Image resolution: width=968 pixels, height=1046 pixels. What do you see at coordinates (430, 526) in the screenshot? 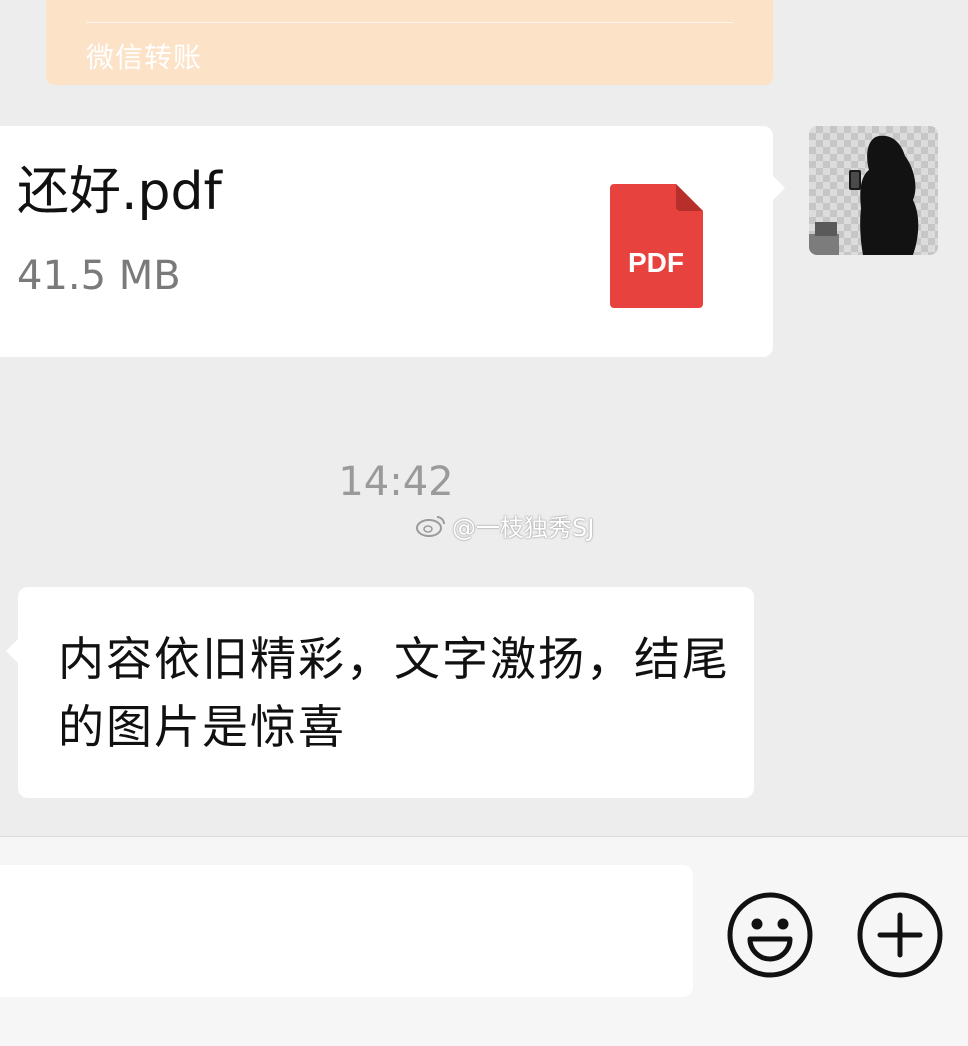
I see `weibo-icon` at bounding box center [430, 526].